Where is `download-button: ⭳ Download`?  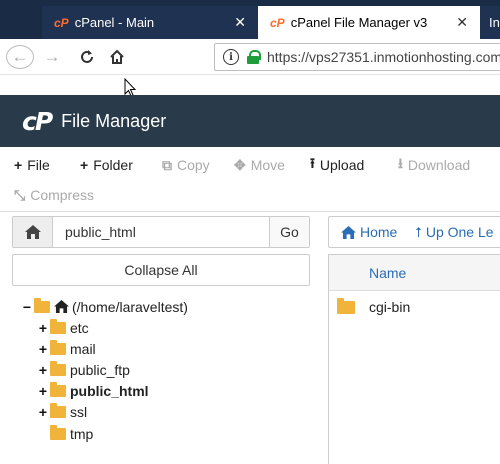 download-button: ⭳ Download is located at coordinates (434, 165).